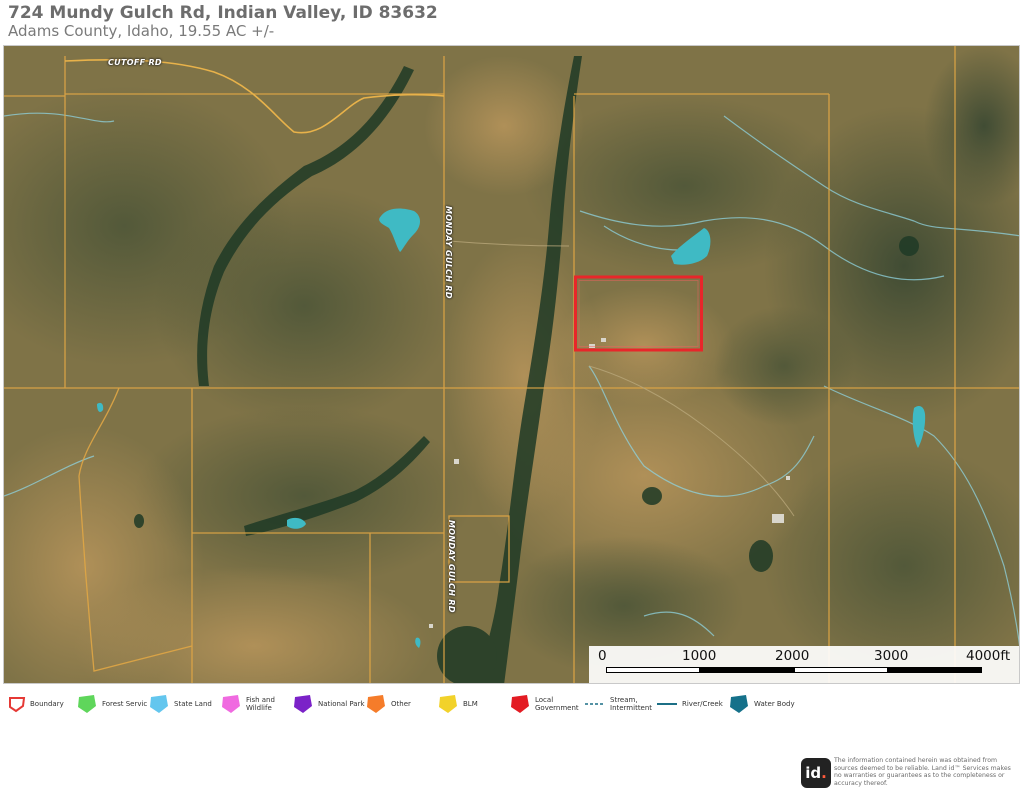 This screenshot has height=792, width=1024. I want to click on legend-label: Water Body, so click(774, 704).